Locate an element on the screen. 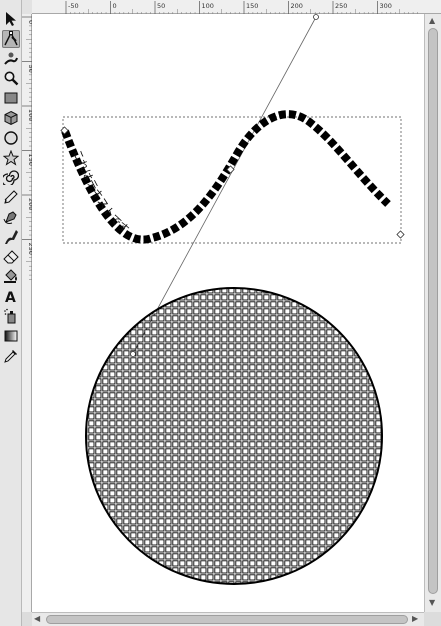 The width and height of the screenshot is (441, 626). ruler-label: 150 is located at coordinates (252, 6).